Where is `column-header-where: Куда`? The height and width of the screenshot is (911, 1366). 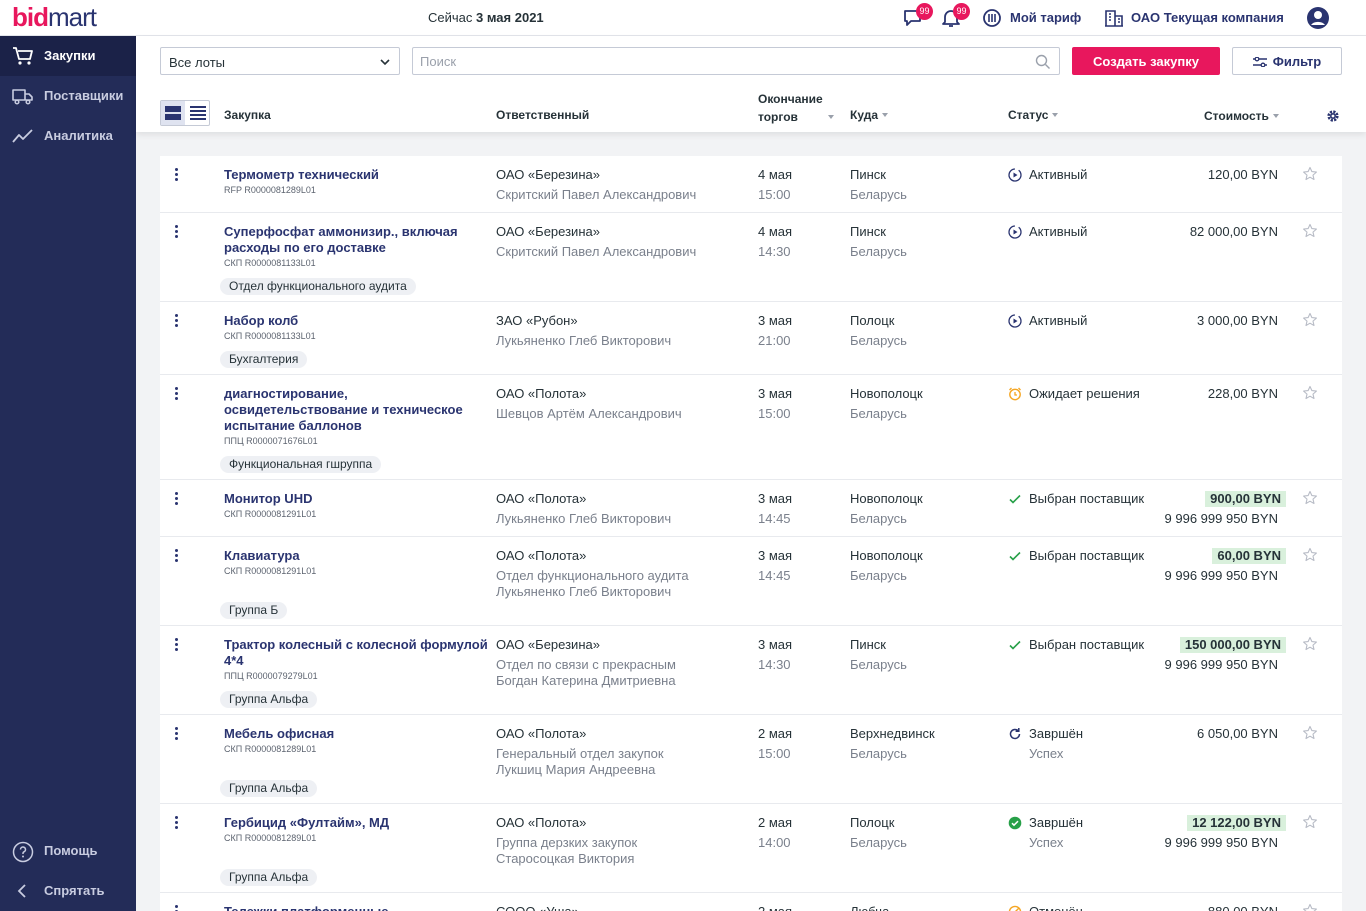 column-header-where: Куда is located at coordinates (869, 115).